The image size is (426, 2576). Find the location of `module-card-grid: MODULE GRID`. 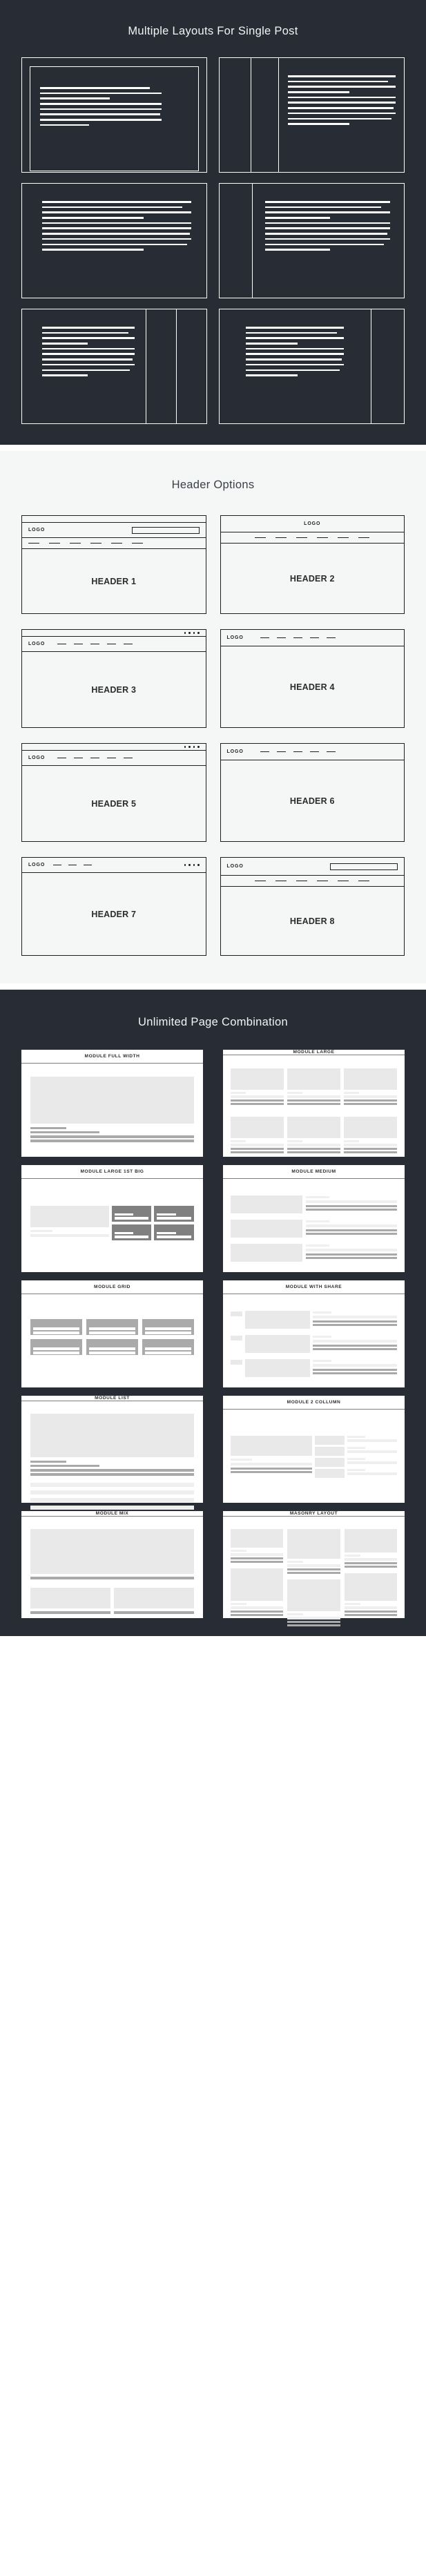

module-card-grid: MODULE GRID is located at coordinates (112, 1333).